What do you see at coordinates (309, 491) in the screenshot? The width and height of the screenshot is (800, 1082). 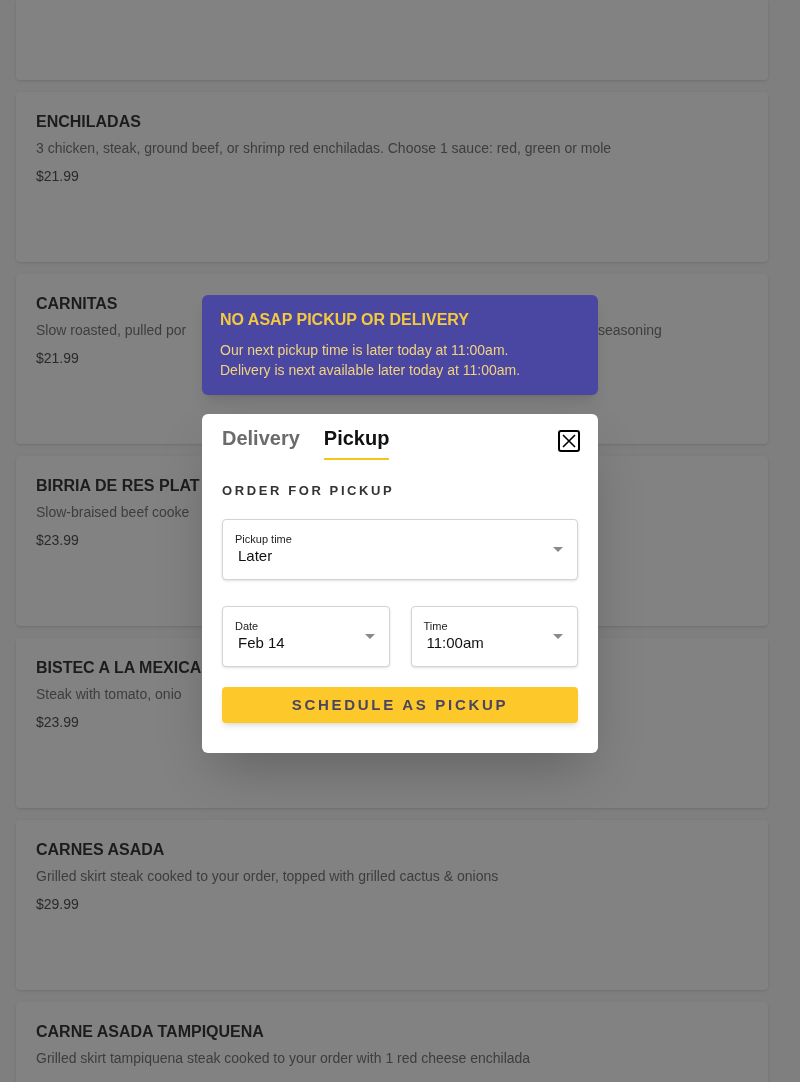 I see `section-title: ORDER FOR PICKUP` at bounding box center [309, 491].